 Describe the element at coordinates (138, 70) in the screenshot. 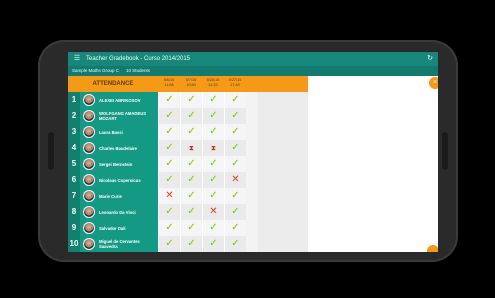

I see `students-count: 10 Students` at that location.